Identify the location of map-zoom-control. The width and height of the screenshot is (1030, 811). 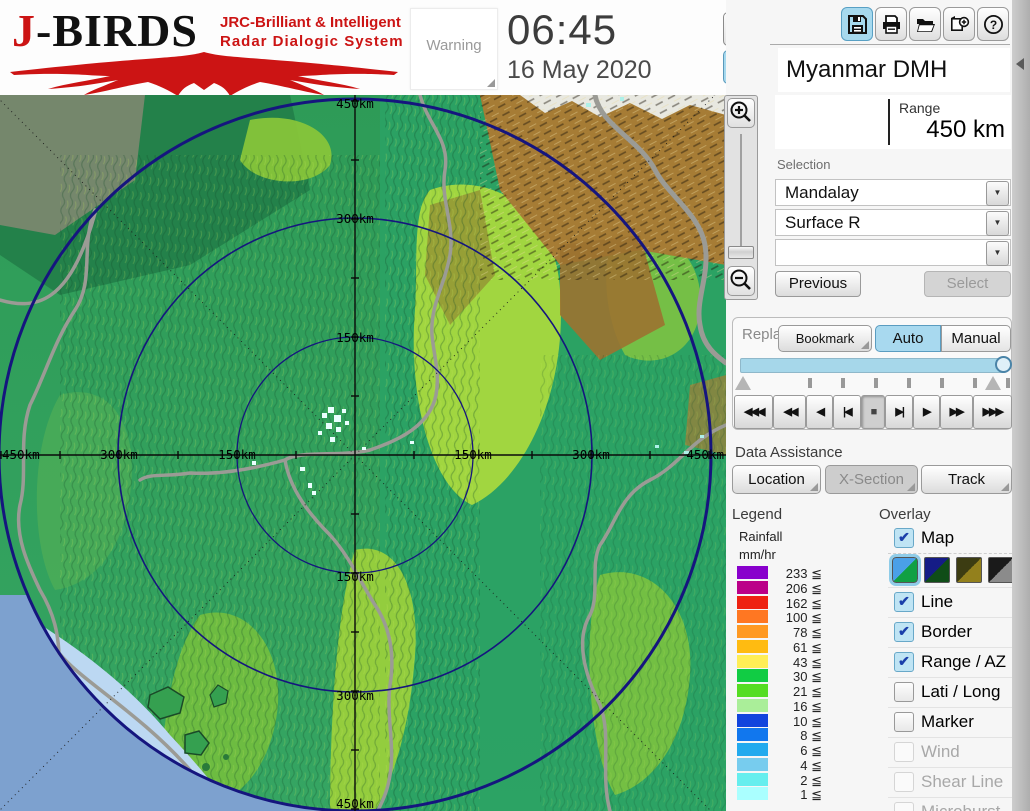
(741, 197).